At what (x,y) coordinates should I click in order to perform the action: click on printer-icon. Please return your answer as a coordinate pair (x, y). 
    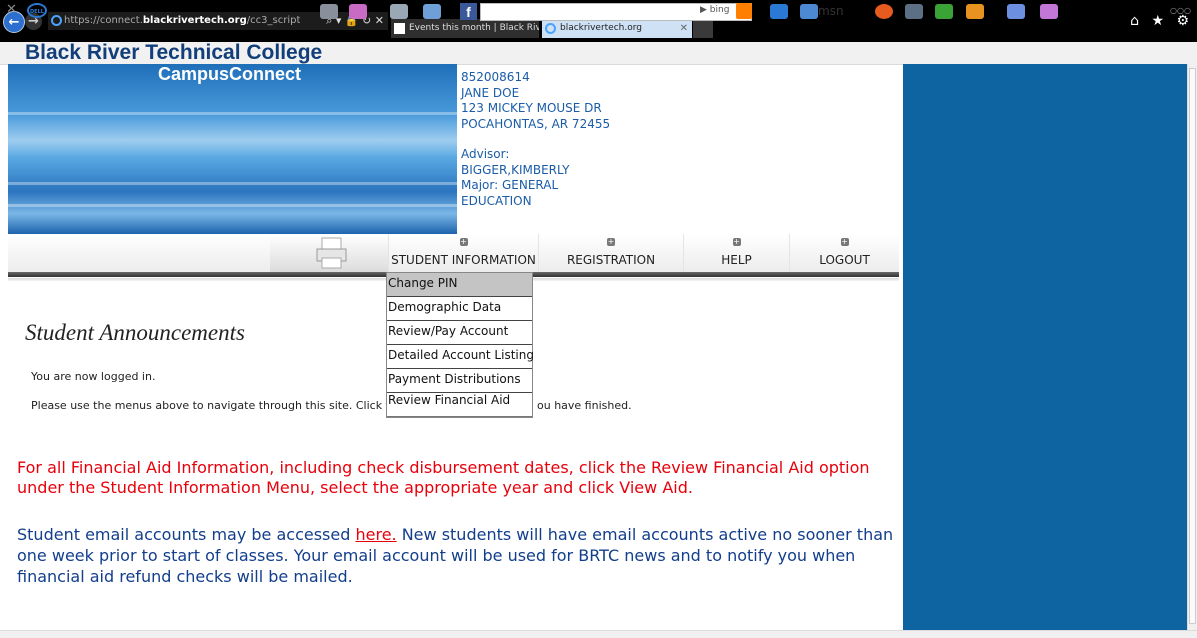
    Looking at the image, I should click on (331, 253).